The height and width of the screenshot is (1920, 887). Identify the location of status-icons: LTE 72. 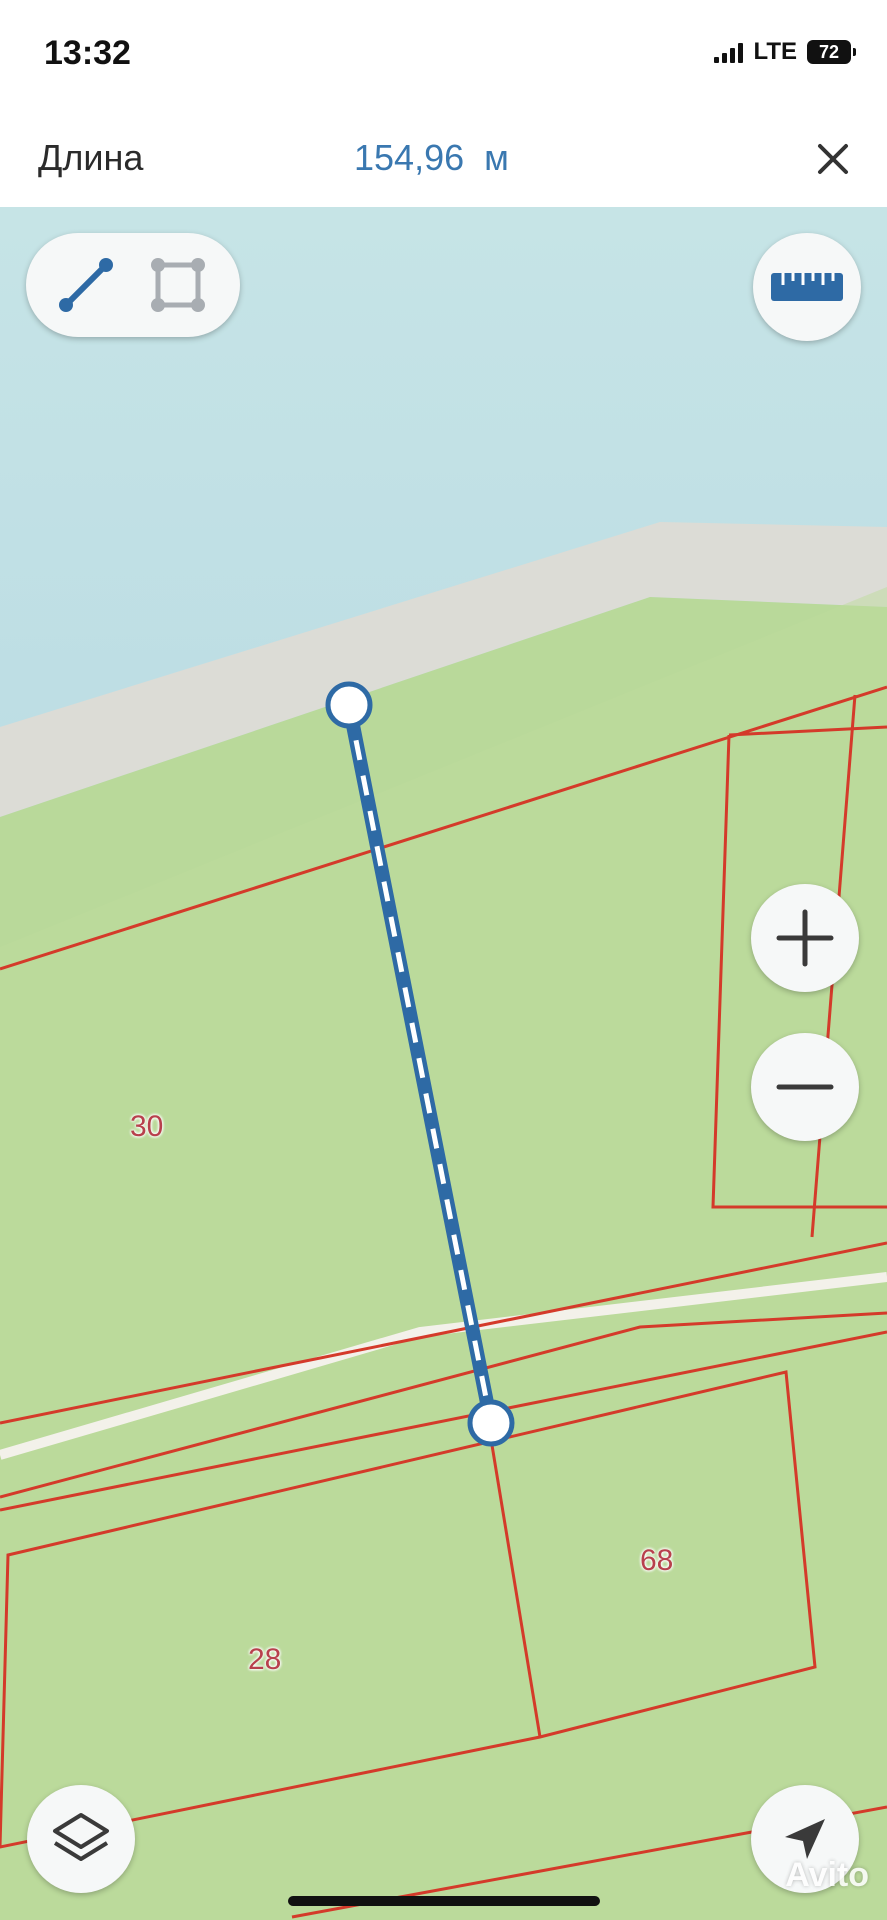
(785, 52).